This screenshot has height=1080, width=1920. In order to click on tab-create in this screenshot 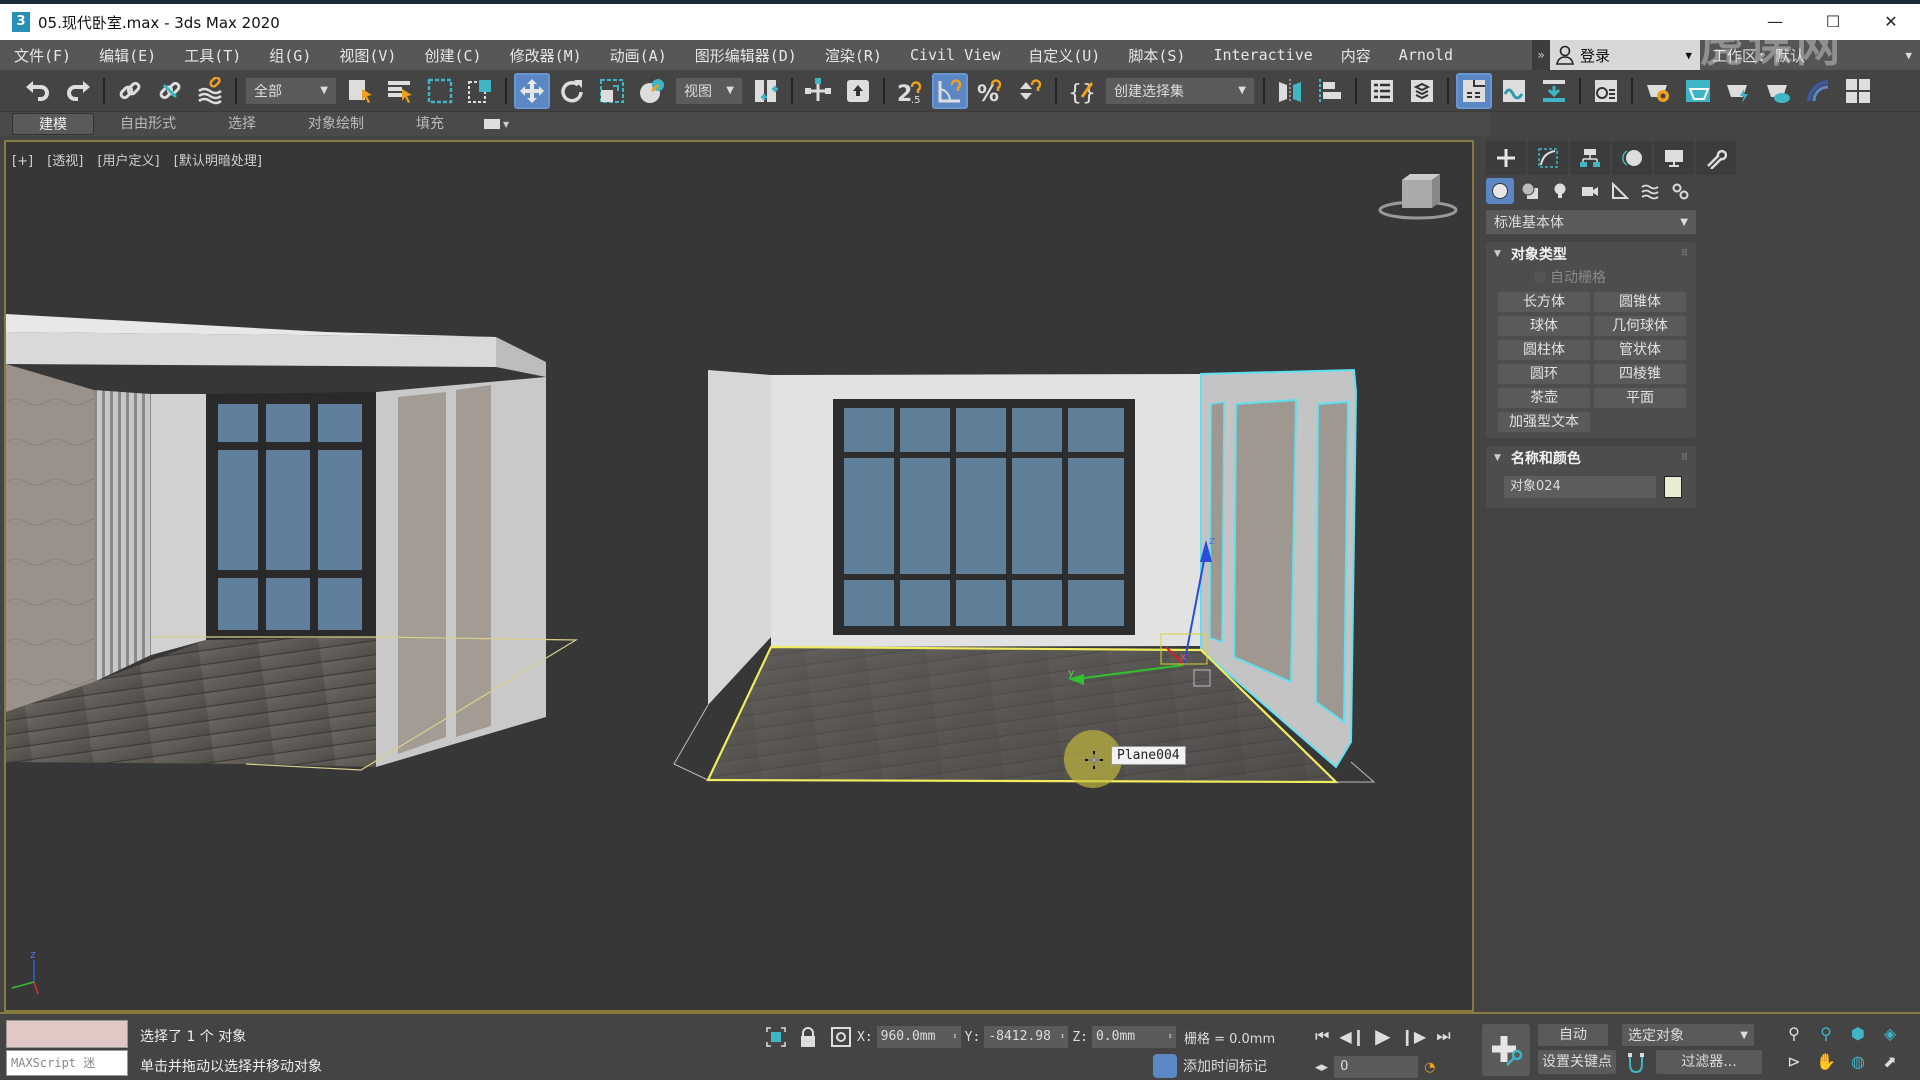, I will do `click(1506, 158)`.